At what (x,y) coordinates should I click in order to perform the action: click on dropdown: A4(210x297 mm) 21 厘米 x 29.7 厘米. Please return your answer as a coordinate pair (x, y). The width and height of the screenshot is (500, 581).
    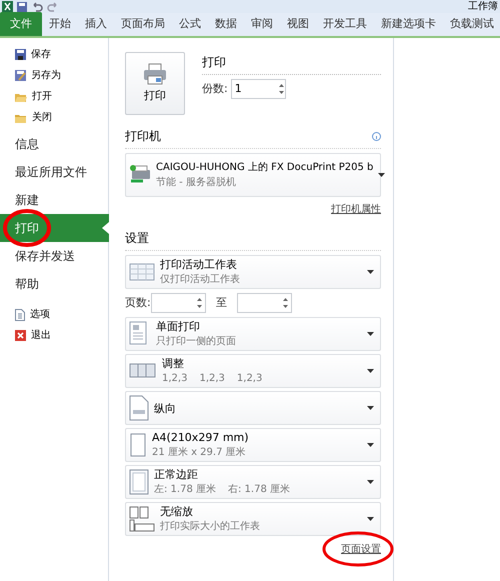
    Looking at the image, I should click on (253, 445).